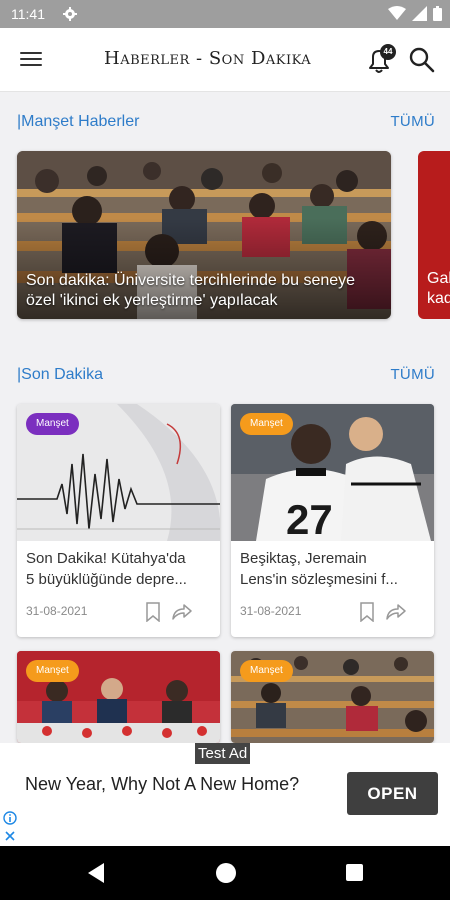  What do you see at coordinates (223, 753) in the screenshot?
I see `ad-label: Test Ad` at bounding box center [223, 753].